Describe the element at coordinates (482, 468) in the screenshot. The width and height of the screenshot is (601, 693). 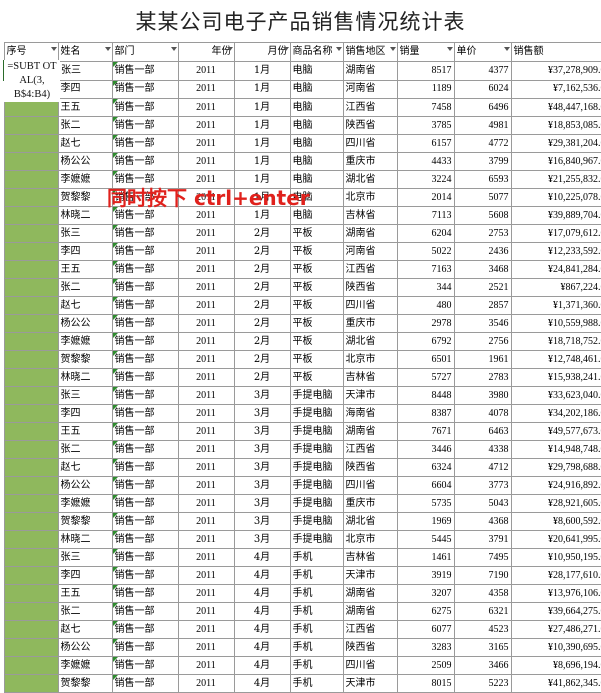
I see `cell-price: 4712` at that location.